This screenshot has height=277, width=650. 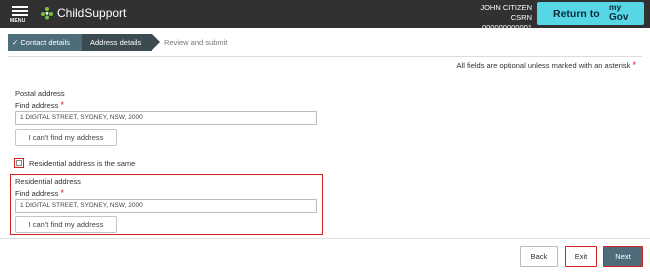 I want to click on step-label: Review and submit, so click(x=196, y=42).